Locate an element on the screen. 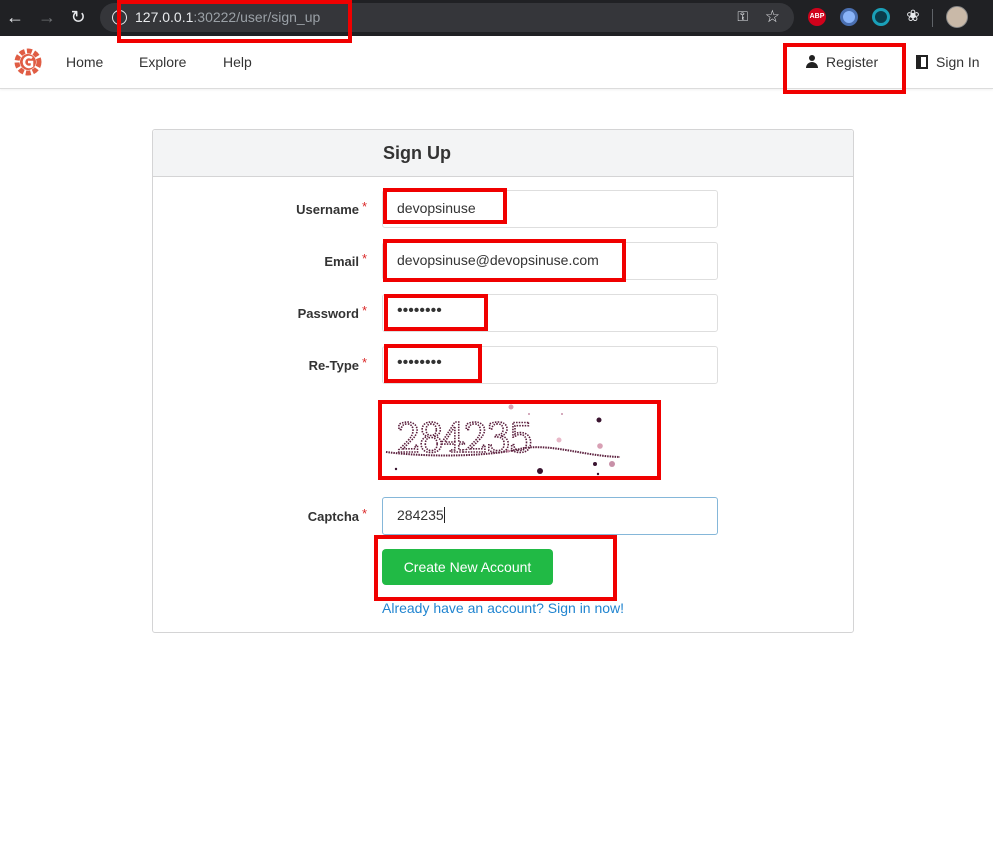  nav-explore-link: Explore is located at coordinates (162, 62).